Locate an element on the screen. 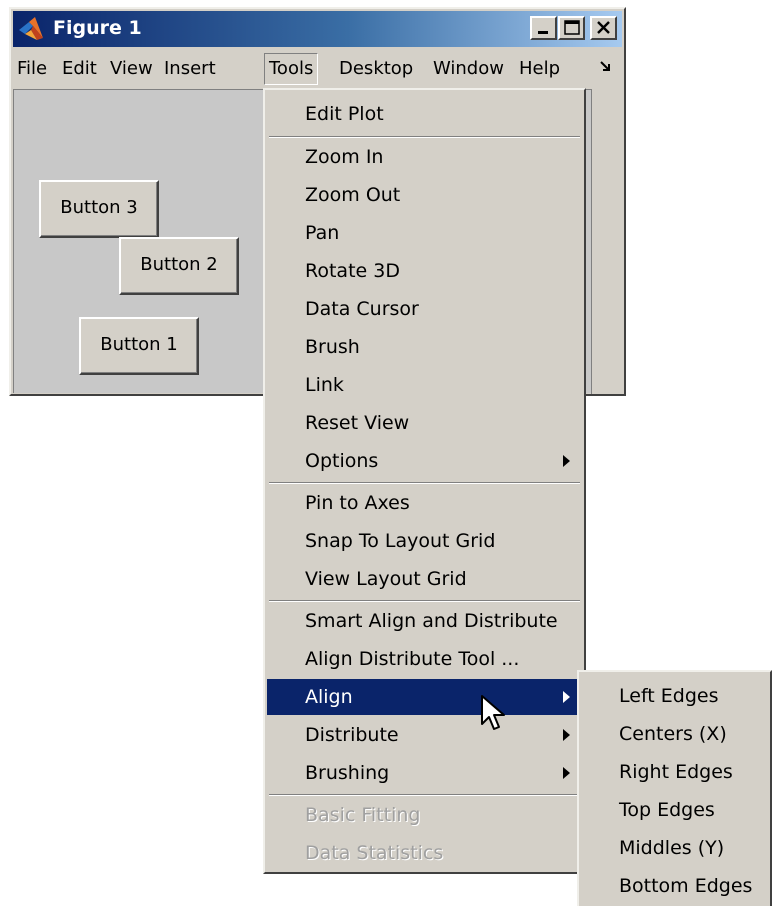 Image resolution: width=772 pixels, height=906 pixels. menu-item-snap-to-layout-grid: Snap To Layout Grid is located at coordinates (424, 541).